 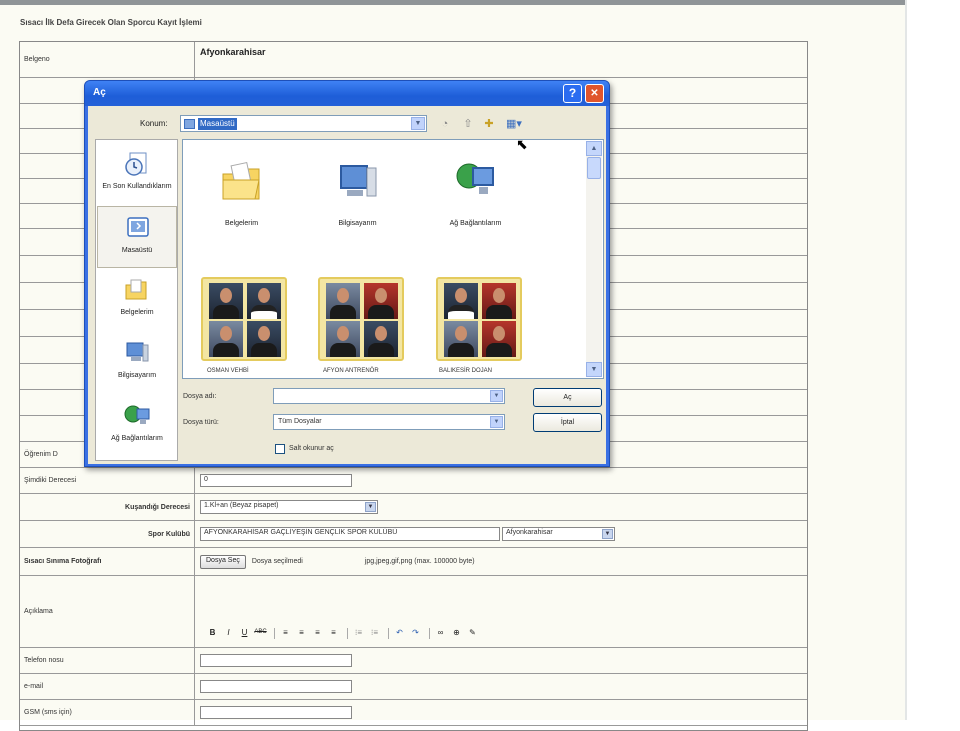 What do you see at coordinates (233, 52) in the screenshot?
I see `belgeno-value: Afyonkarahisar` at bounding box center [233, 52].